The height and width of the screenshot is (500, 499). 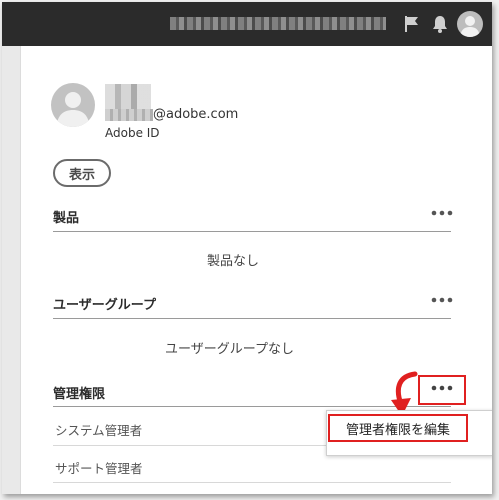 I want to click on user-groups-title: ユーザーグループ, so click(x=104, y=305).